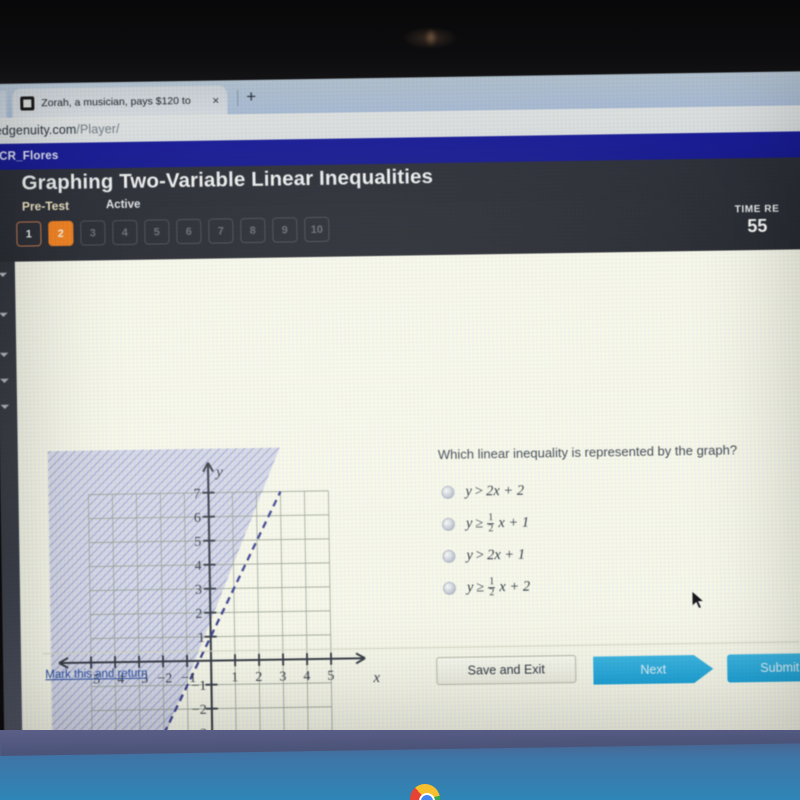  I want to click on choice-c-lhs: y, so click(470, 555).